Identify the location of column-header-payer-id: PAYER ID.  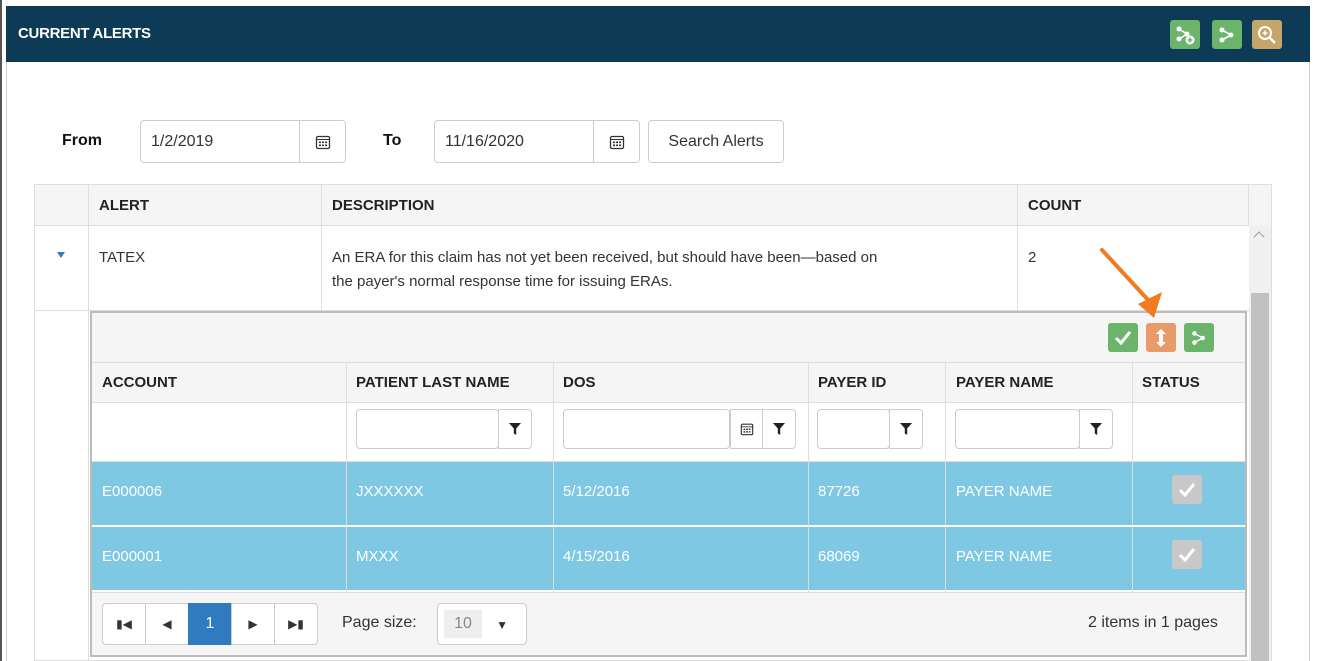
(852, 382).